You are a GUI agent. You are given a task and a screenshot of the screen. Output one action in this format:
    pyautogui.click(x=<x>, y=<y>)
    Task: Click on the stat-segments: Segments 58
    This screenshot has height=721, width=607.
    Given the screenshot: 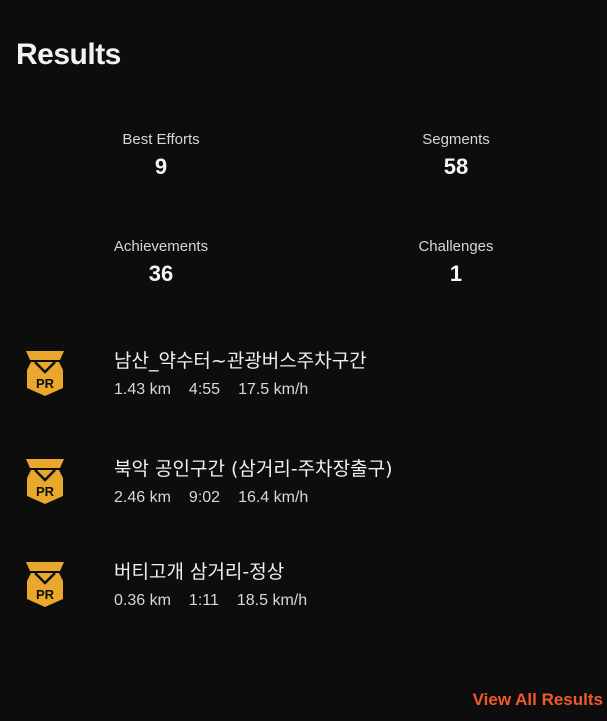 What is the action you would take?
    pyautogui.click(x=456, y=155)
    